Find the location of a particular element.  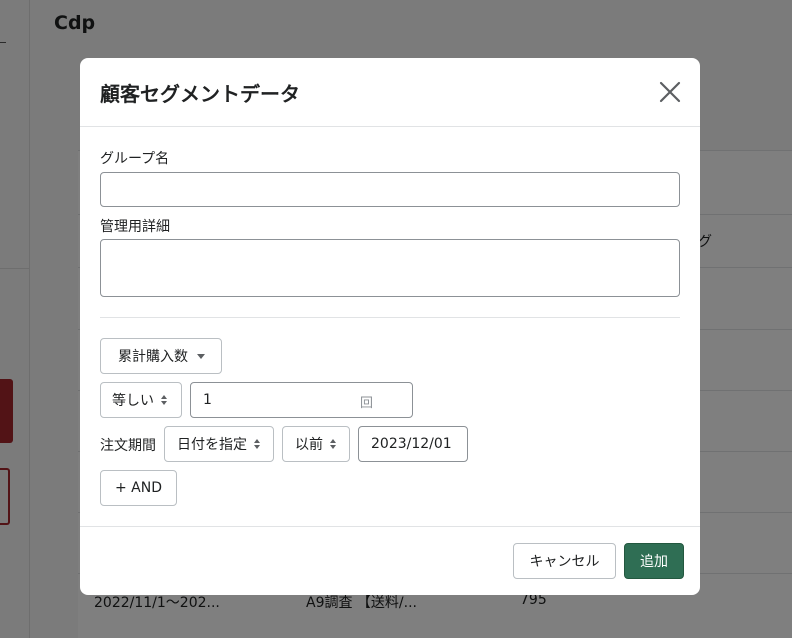

metric-dropdown-label: 累計購入数 is located at coordinates (153, 357).